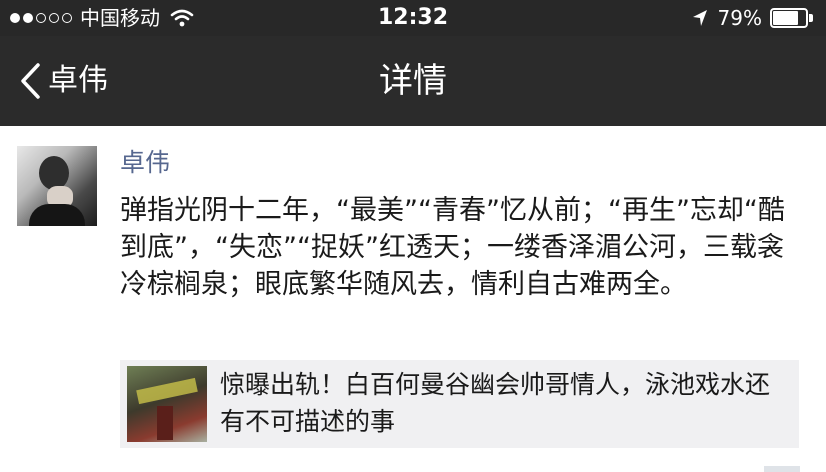 The height and width of the screenshot is (472, 826). I want to click on comment-button-edge, so click(782, 469).